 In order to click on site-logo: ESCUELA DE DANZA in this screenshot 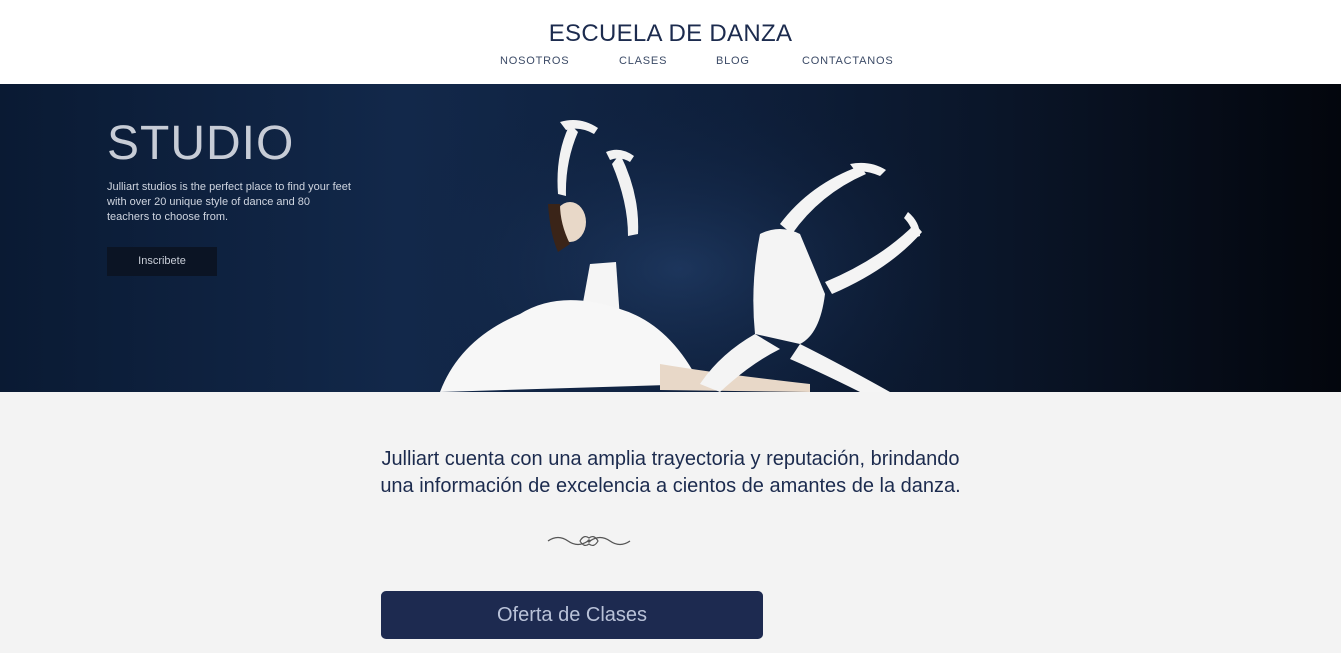, I will do `click(670, 34)`.